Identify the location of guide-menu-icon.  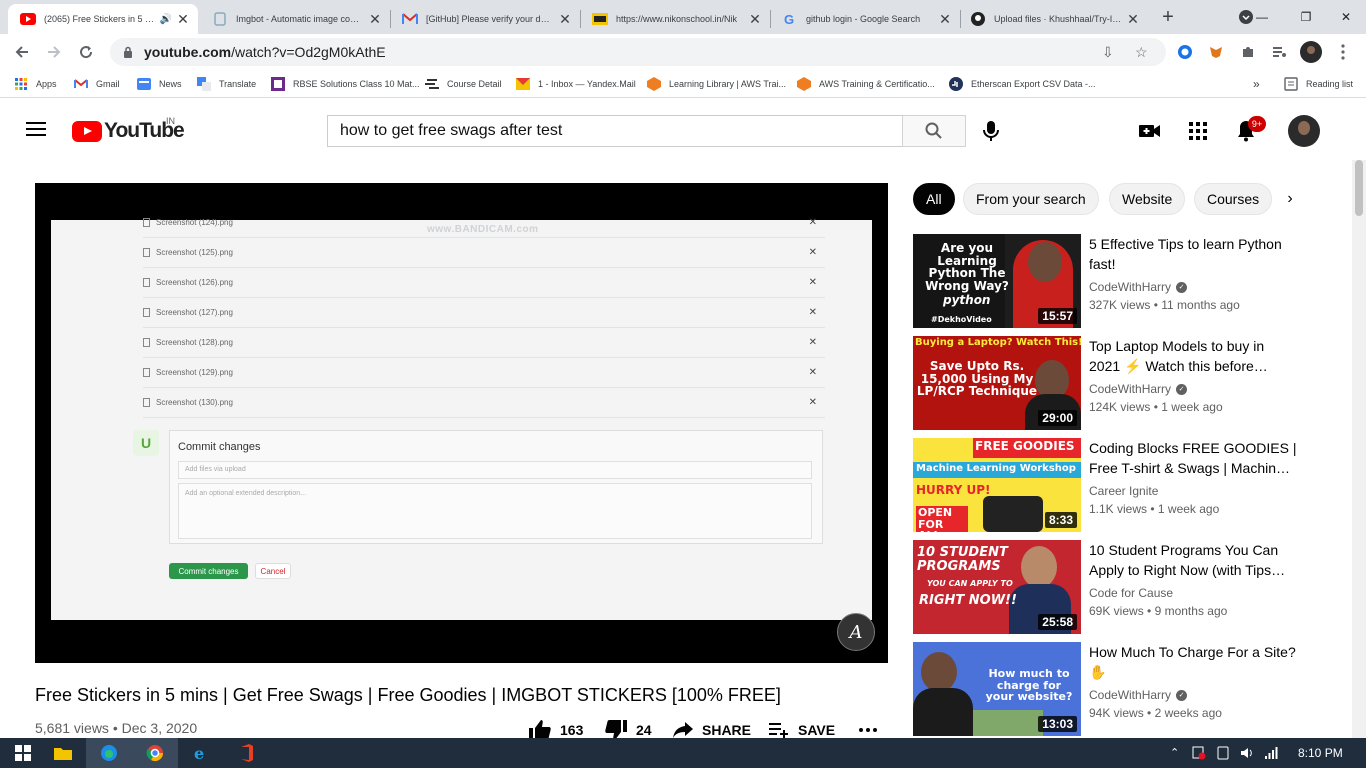
(36, 129).